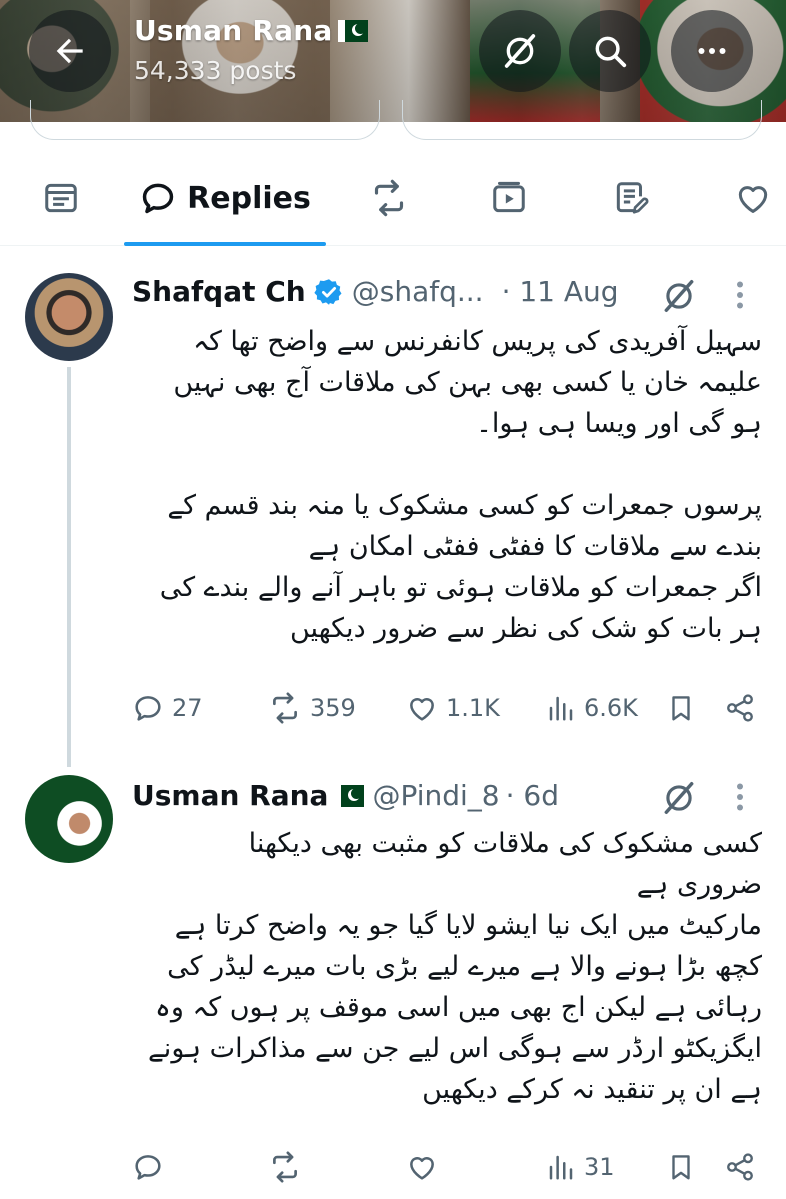 This screenshot has height=1199, width=786. I want to click on tweet-line: ہو گی اور ویسا ہی ہوا۔, so click(619, 423).